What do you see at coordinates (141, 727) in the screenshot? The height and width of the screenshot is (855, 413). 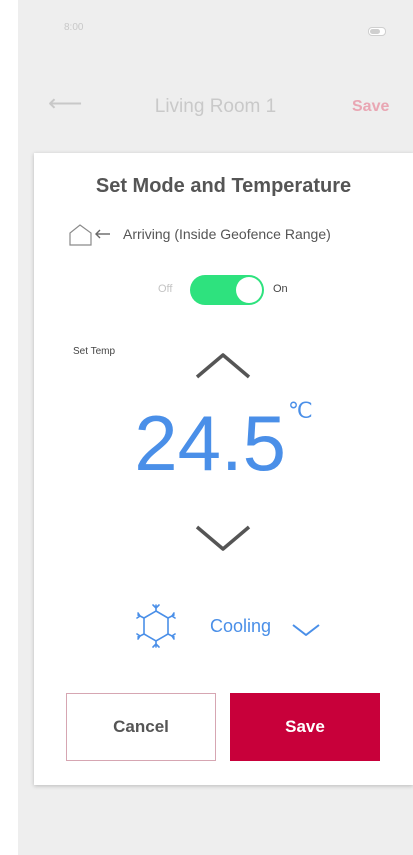 I see `cancel-button: Cancel` at bounding box center [141, 727].